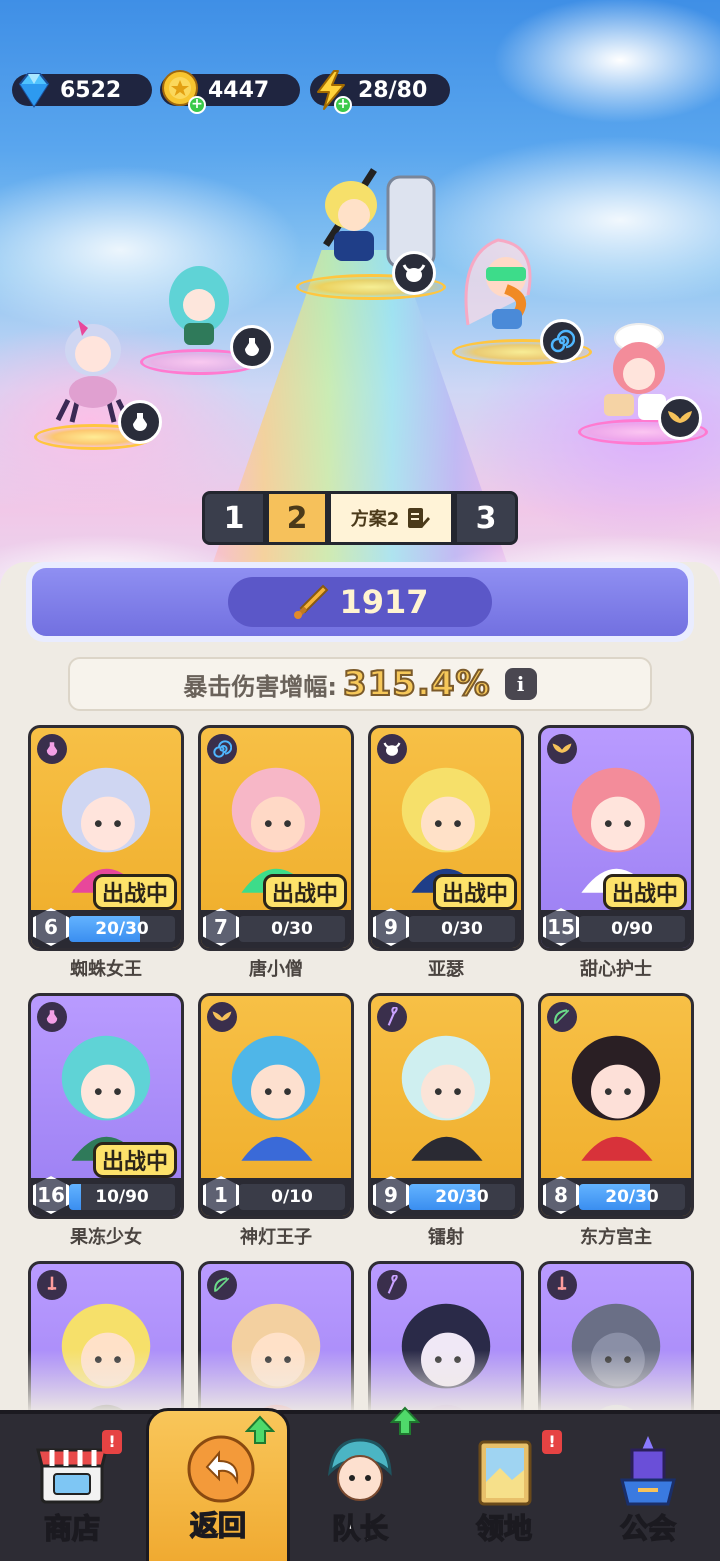 The width and height of the screenshot is (720, 1561). I want to click on add-coin-icon: +, so click(197, 105).